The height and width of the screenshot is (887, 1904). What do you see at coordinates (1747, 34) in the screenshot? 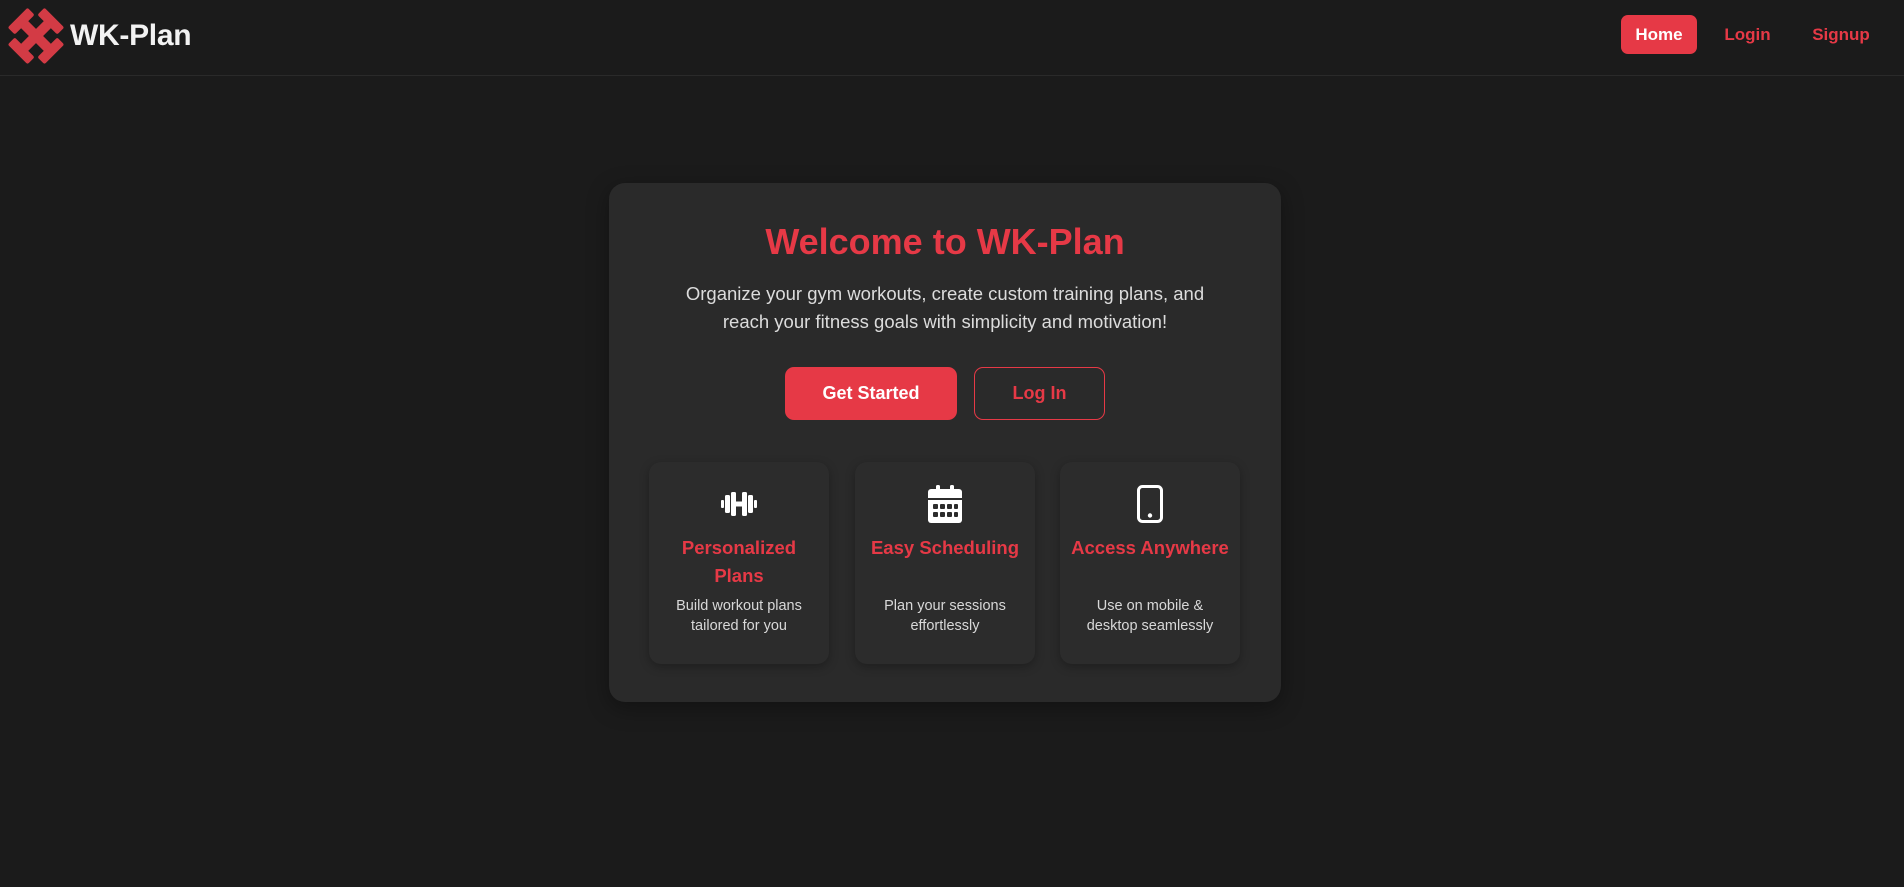
I see `nav-login-link: Login` at bounding box center [1747, 34].